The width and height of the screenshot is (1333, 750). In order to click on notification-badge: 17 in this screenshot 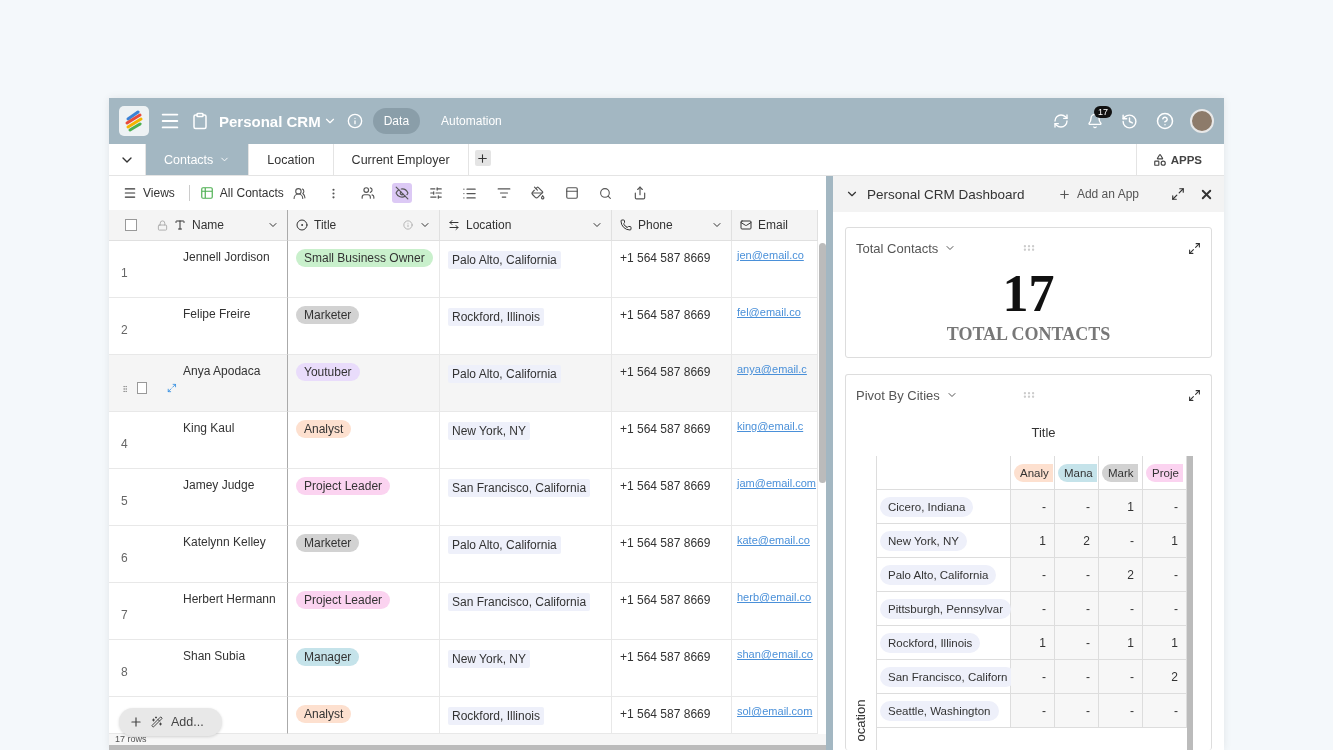, I will do `click(1103, 112)`.